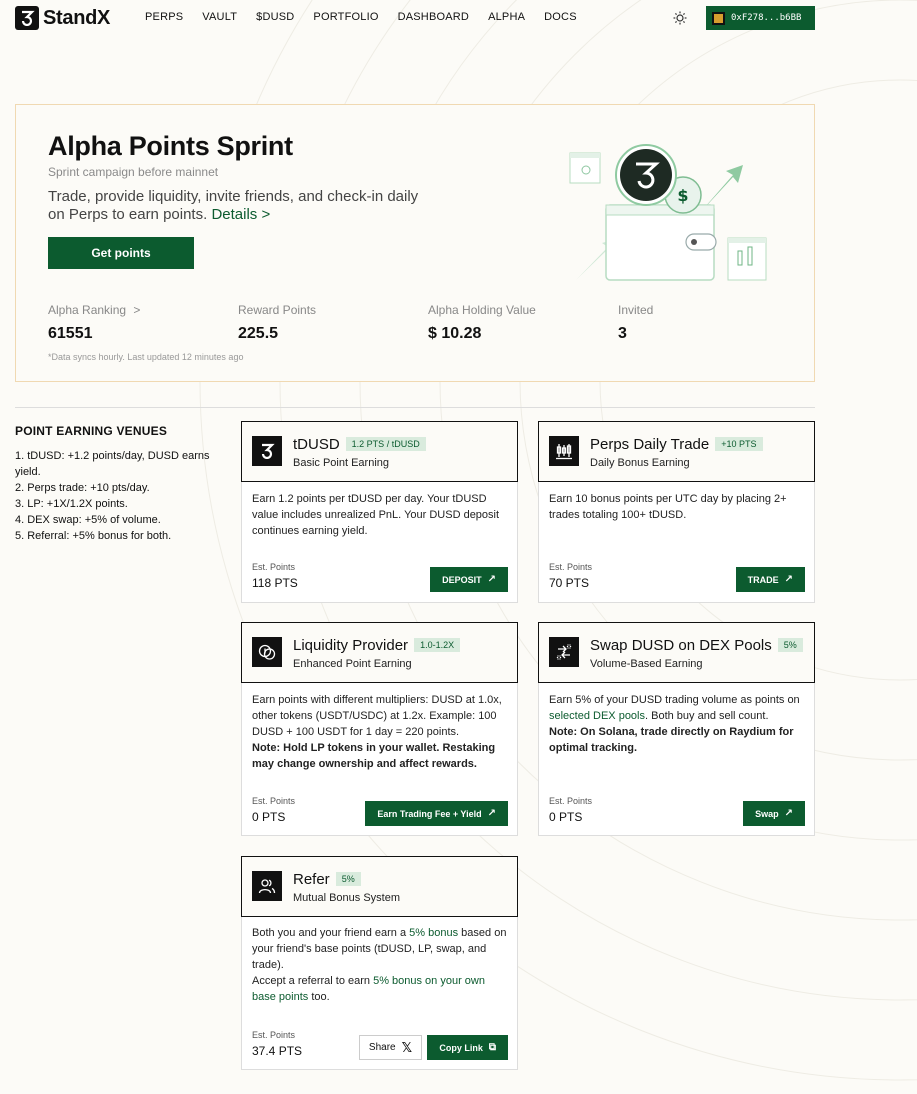 The width and height of the screenshot is (917, 1094). I want to click on stat-value: $ 10.28, so click(455, 333).